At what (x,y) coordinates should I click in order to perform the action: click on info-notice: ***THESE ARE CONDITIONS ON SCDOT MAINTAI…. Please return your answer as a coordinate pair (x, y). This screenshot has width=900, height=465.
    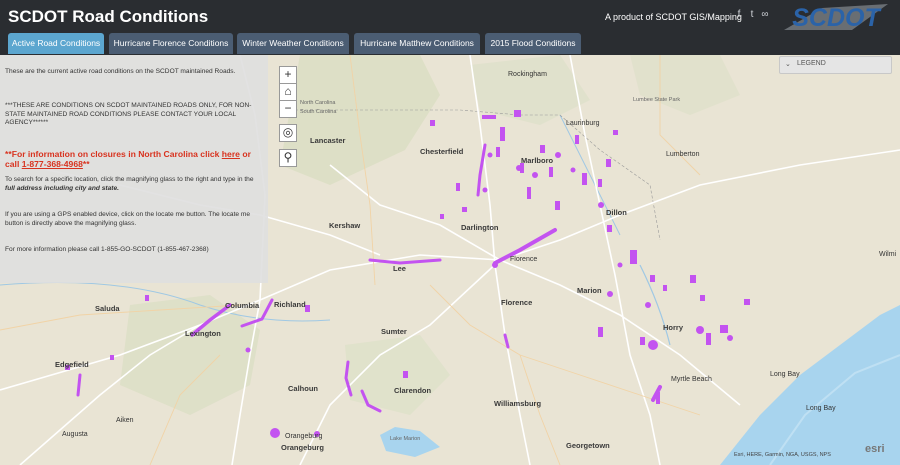
    Looking at the image, I should click on (128, 114).